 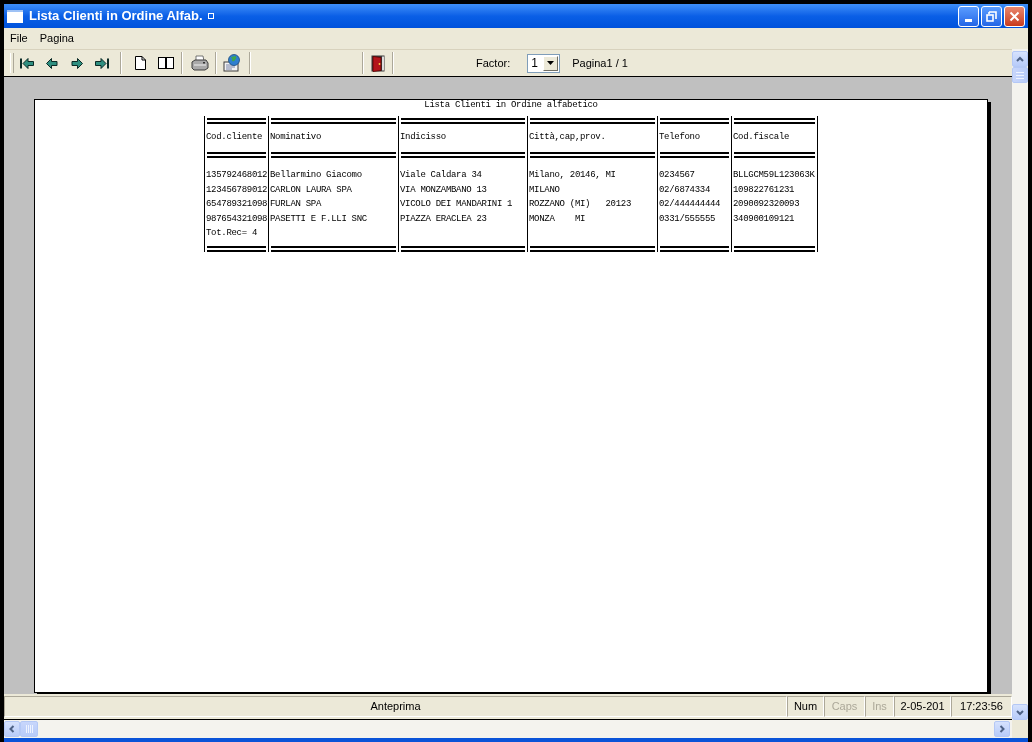 I want to click on table-cell-text: BLLGCM59L123063K, so click(x=774, y=175).